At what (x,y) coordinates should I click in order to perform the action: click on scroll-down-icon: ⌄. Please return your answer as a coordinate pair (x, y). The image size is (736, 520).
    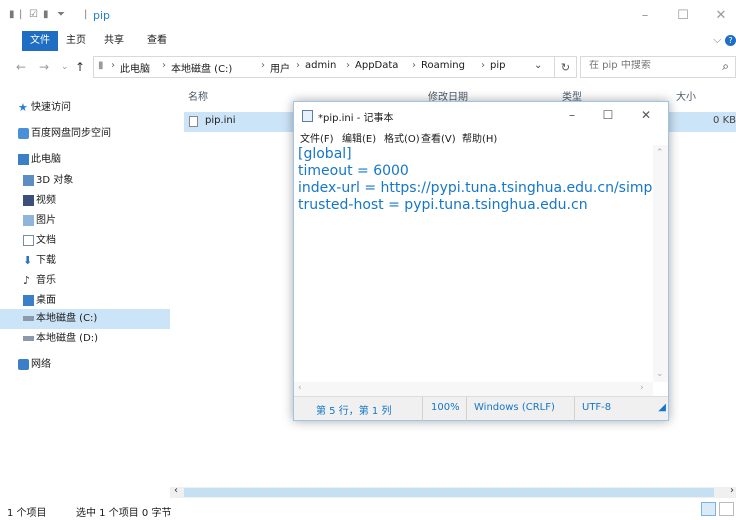
    Looking at the image, I should click on (660, 374).